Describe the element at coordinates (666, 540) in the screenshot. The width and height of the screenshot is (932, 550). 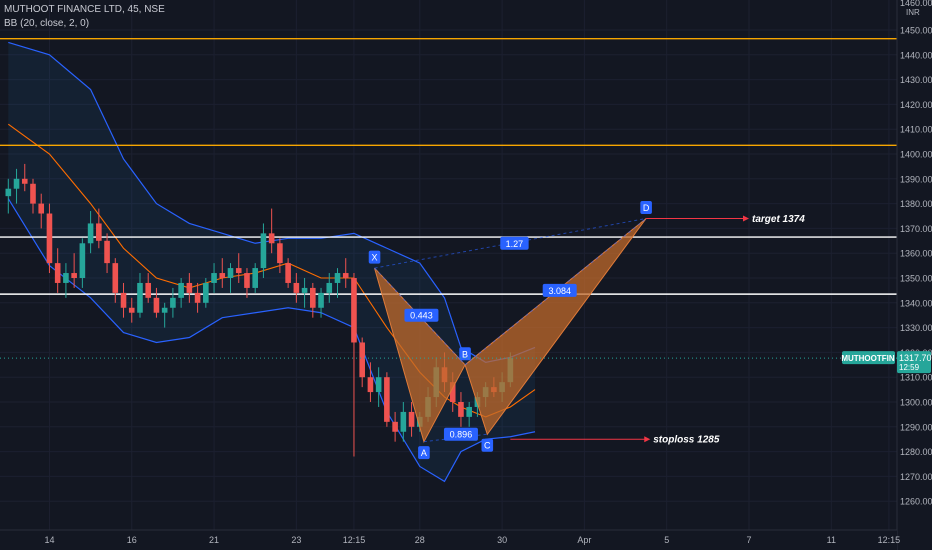
I see `time-tick-label: 5` at that location.